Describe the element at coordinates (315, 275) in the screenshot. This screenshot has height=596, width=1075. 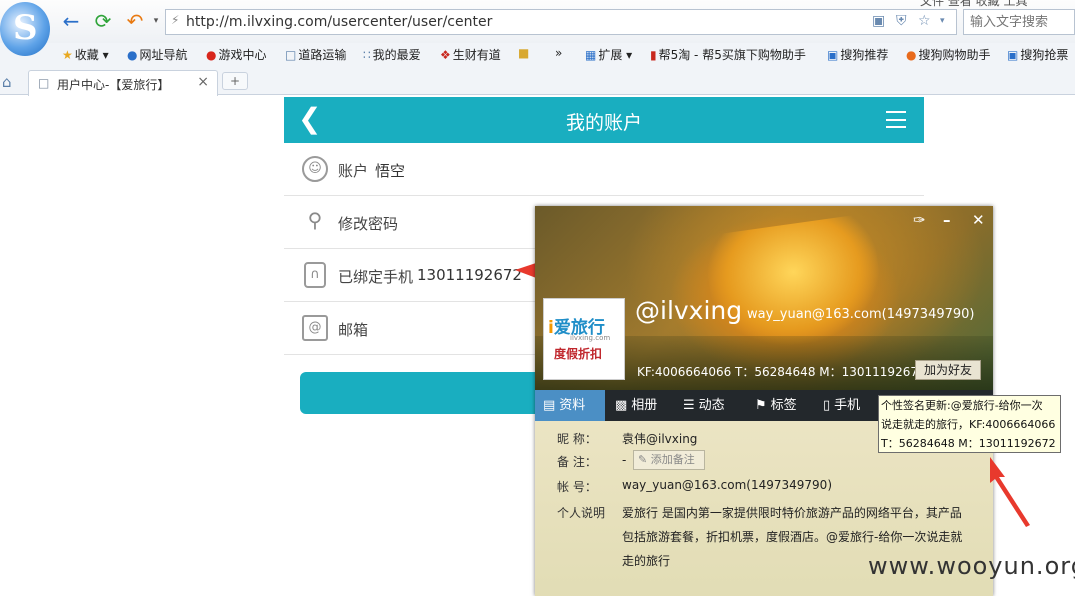
I see `lock-icon: ∩` at that location.